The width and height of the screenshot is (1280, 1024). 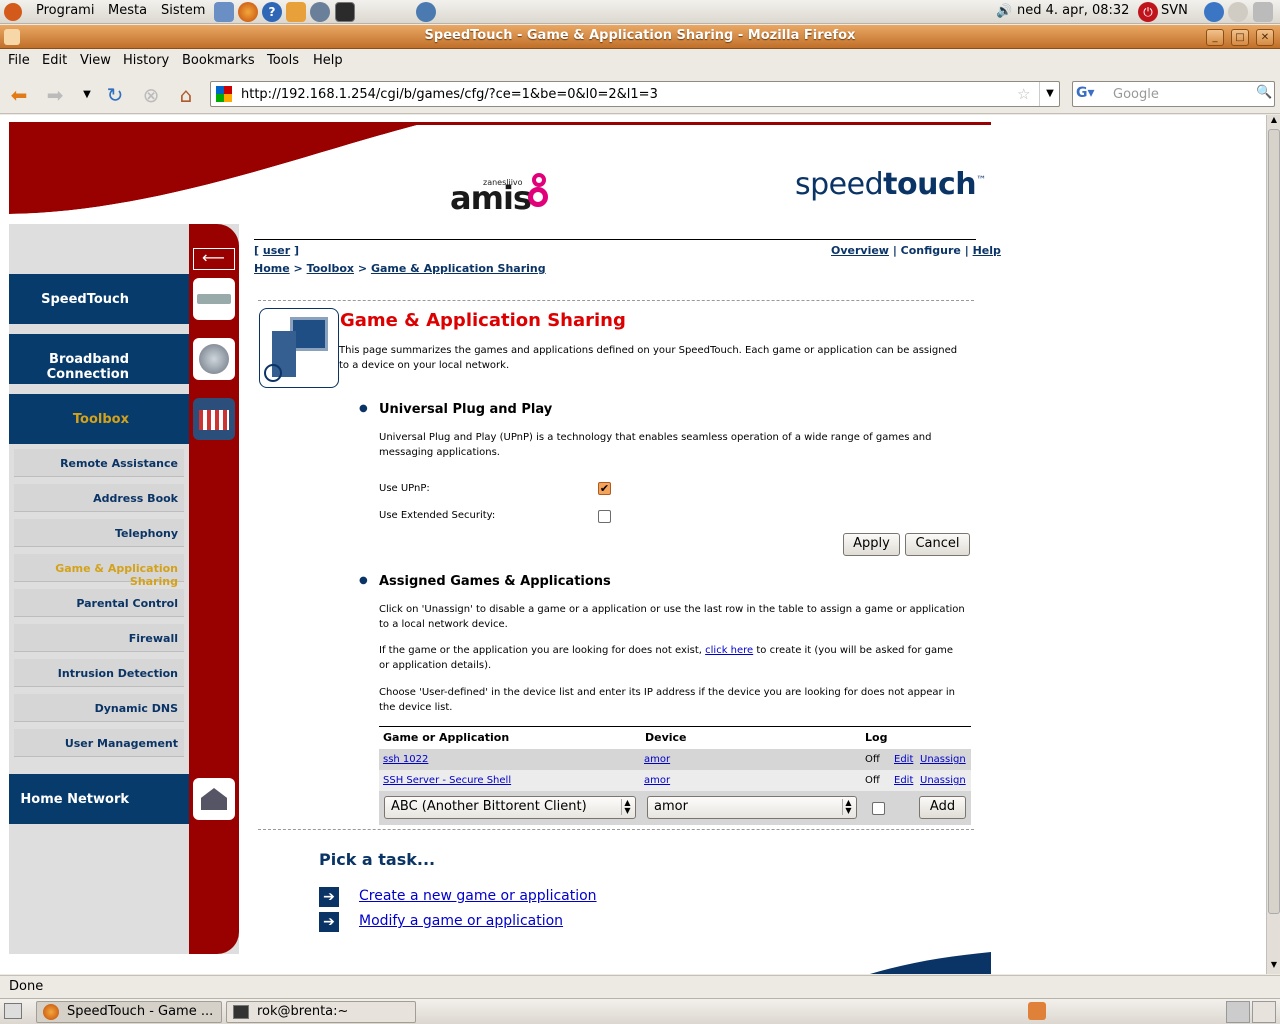 What do you see at coordinates (1049, 94) in the screenshot?
I see `url-dropdown-icon: ▼` at bounding box center [1049, 94].